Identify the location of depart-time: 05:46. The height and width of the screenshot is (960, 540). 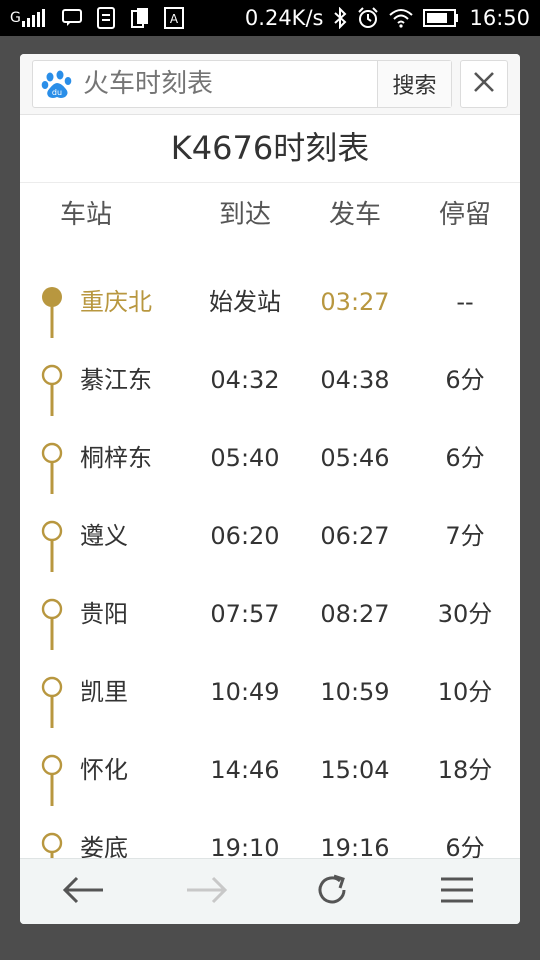
(355, 458).